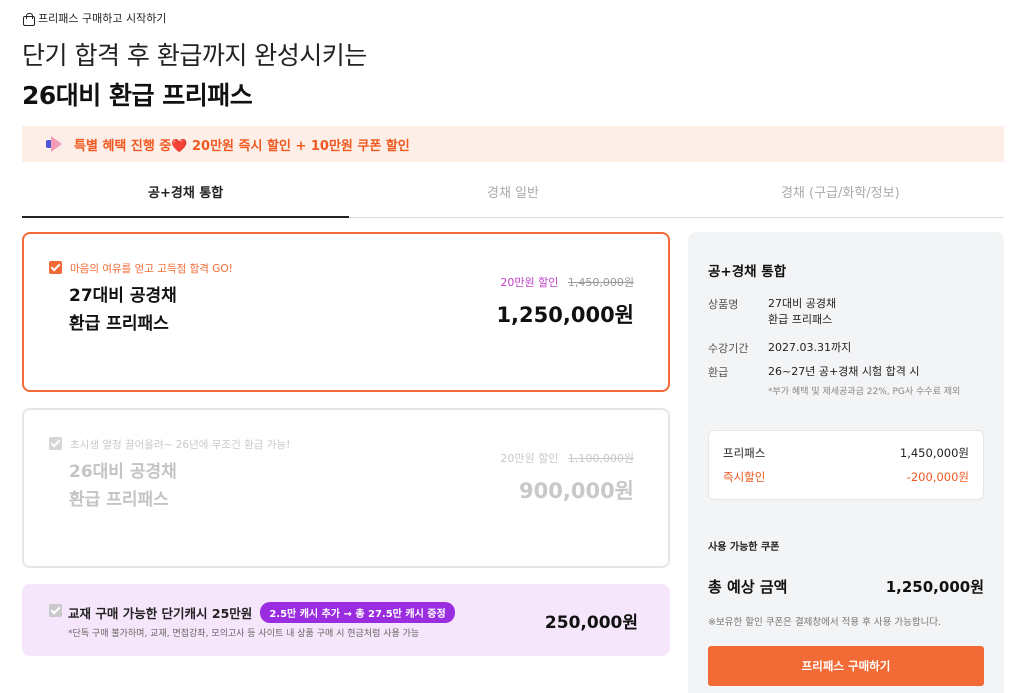 The image size is (1024, 693). I want to click on product-title: 26대비 공경채 환급 프리패스, so click(123, 486).